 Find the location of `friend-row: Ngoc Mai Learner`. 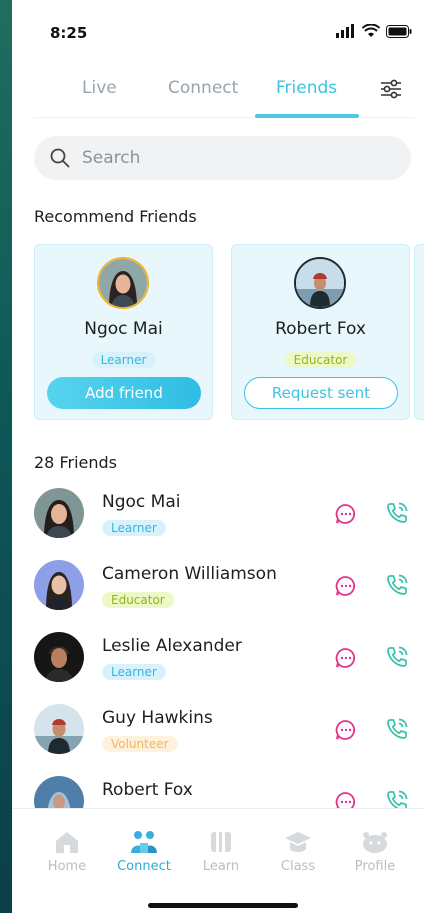

friend-row: Ngoc Mai Learner is located at coordinates (224, 516).